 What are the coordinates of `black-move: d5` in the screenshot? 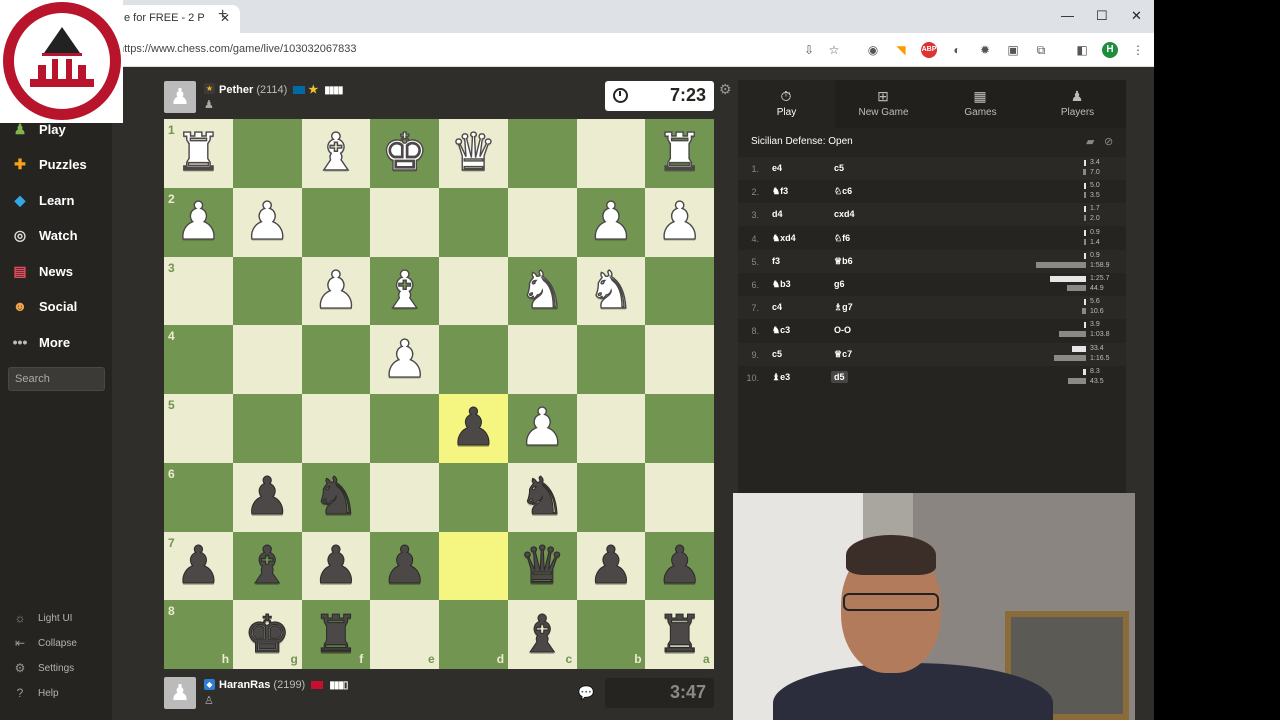 It's located at (839, 376).